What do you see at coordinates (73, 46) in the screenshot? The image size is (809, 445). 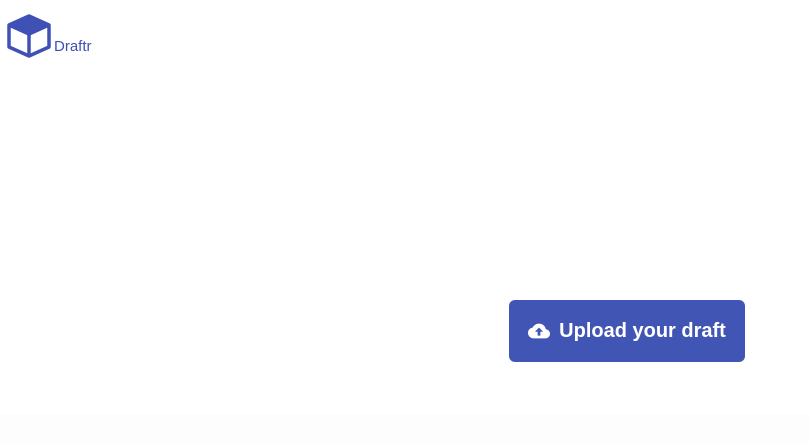 I see `brand-name: Draftr` at bounding box center [73, 46].